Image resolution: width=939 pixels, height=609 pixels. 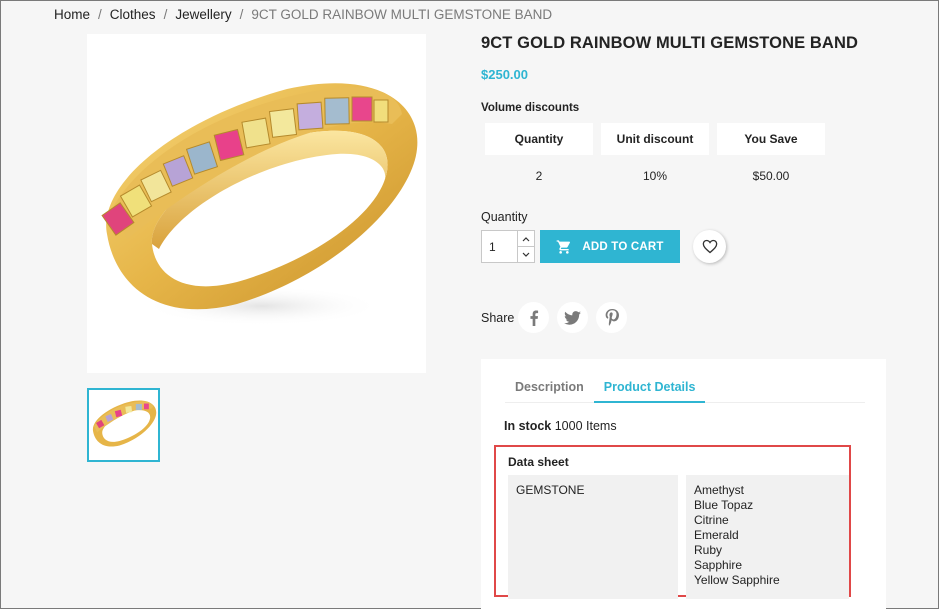 What do you see at coordinates (718, 565) in the screenshot?
I see `feature-value: Sapphire` at bounding box center [718, 565].